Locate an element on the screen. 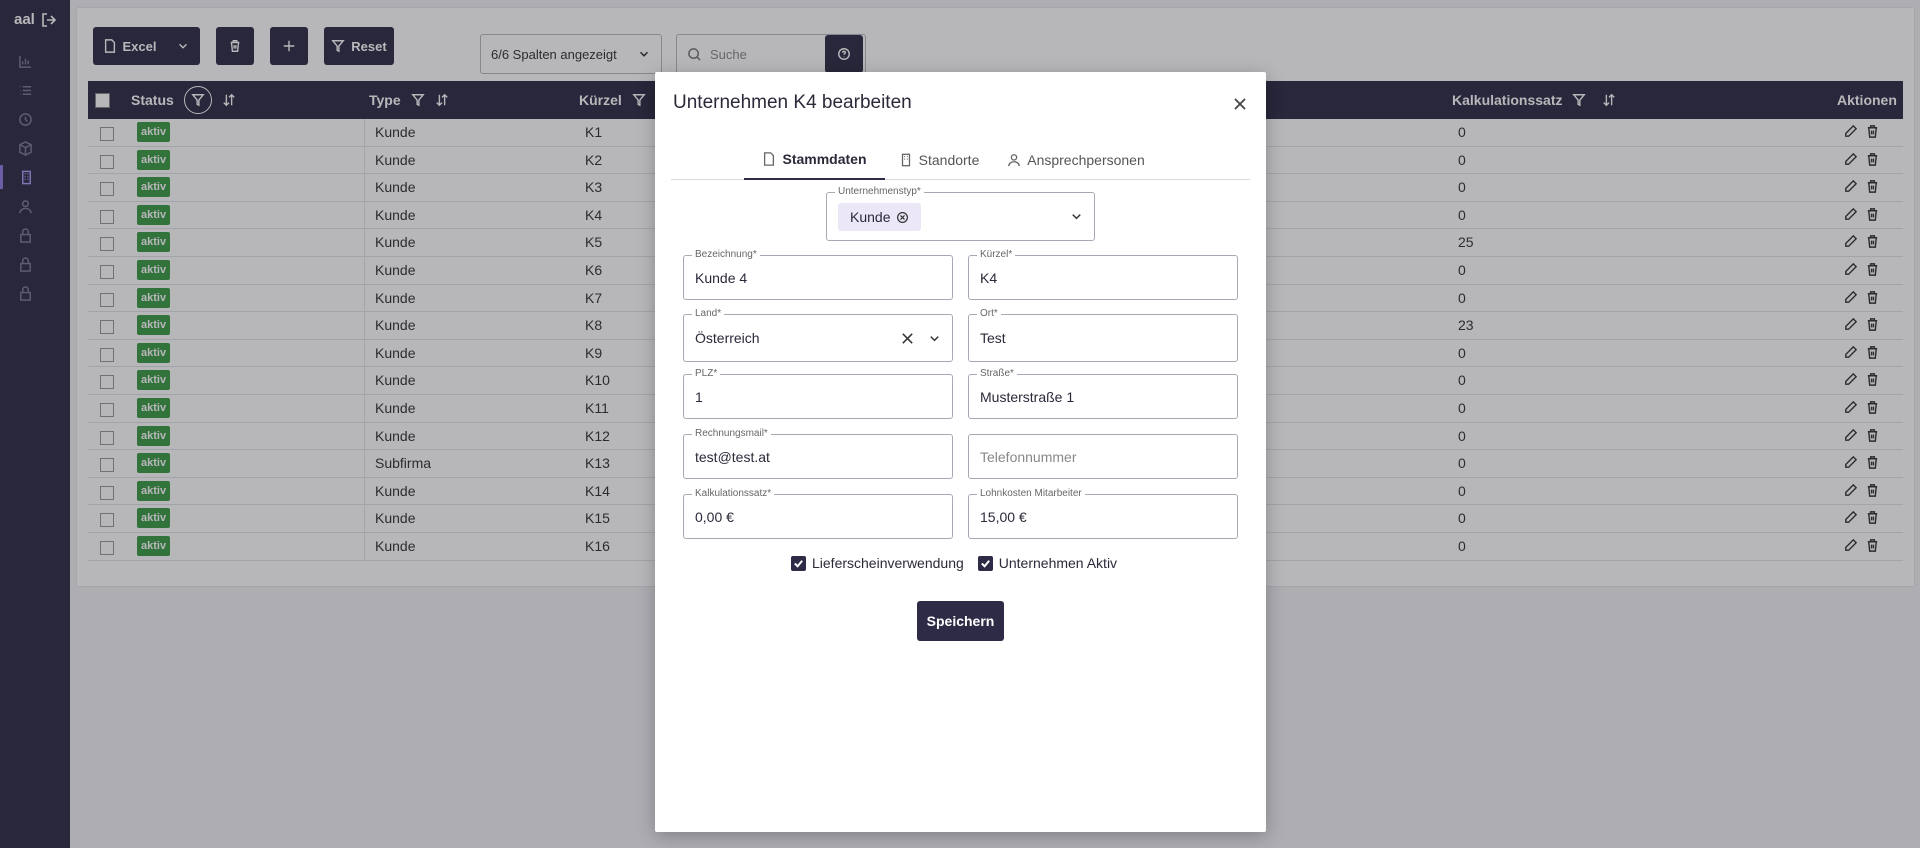 The height and width of the screenshot is (848, 1920). plz-field: PLZ* 1 is located at coordinates (818, 393).